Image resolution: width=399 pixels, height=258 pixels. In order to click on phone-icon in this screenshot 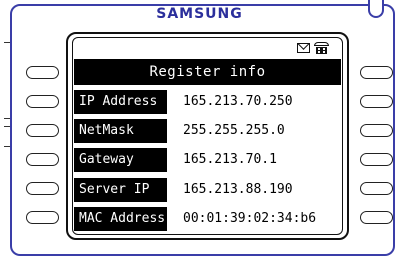, I will do `click(321, 48)`.